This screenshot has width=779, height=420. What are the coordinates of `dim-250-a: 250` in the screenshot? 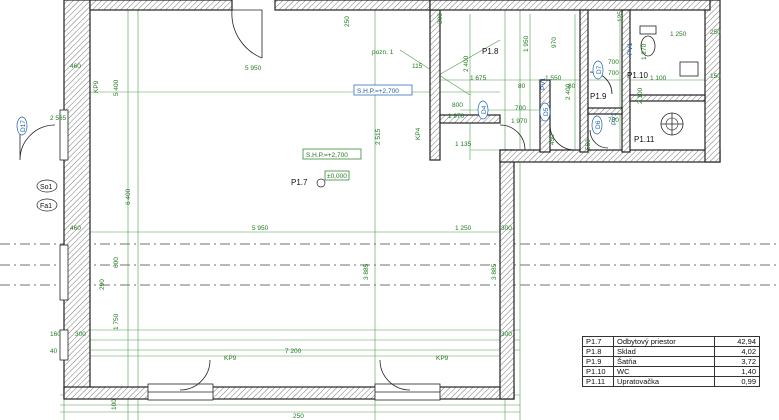 It's located at (347, 21).